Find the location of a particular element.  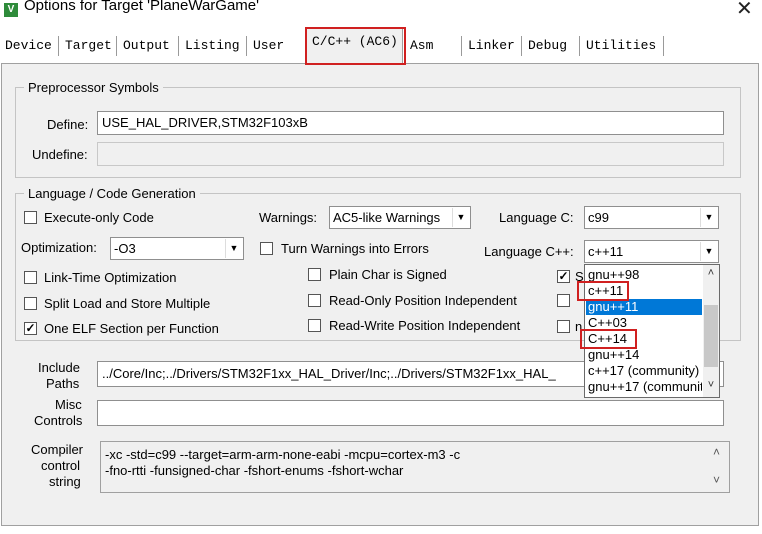

split-load-label: Split Load and Store Multiple is located at coordinates (127, 303).